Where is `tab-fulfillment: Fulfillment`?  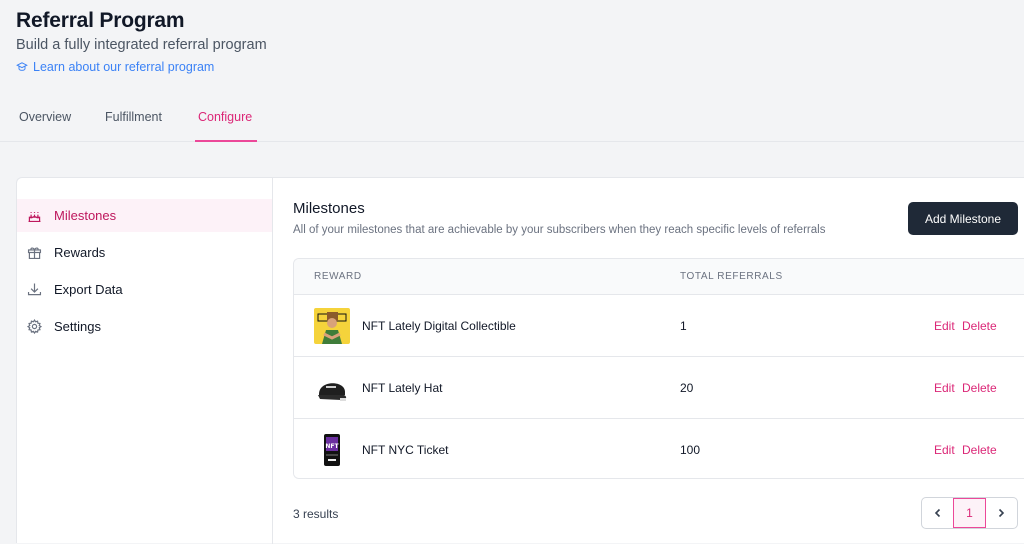 tab-fulfillment: Fulfillment is located at coordinates (133, 117).